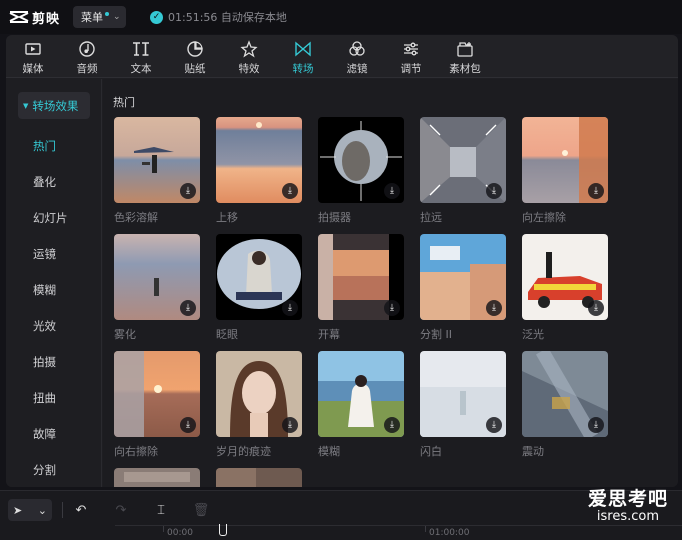  Describe the element at coordinates (243, 451) in the screenshot. I see `effect-label: 岁月的痕迹` at that location.